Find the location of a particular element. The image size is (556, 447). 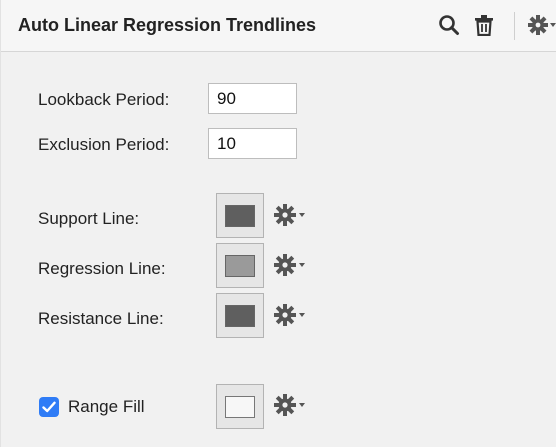

regression-line-label: Regression Line: is located at coordinates (102, 268).